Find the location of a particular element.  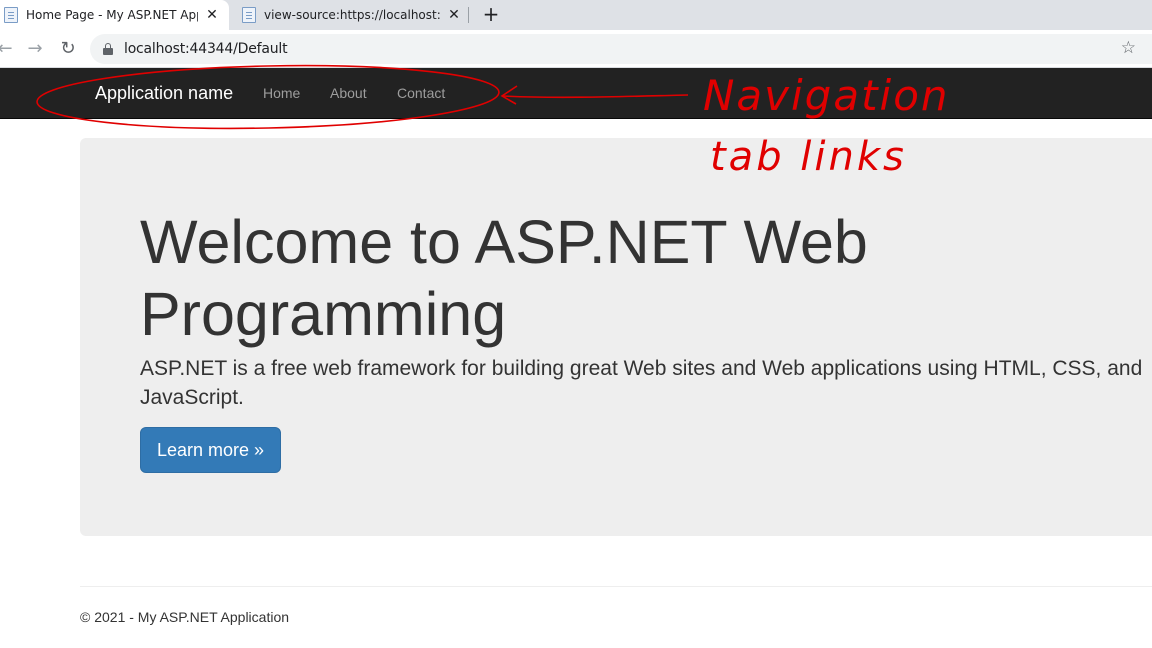

address-url: localhost:44344/Default is located at coordinates (206, 49).